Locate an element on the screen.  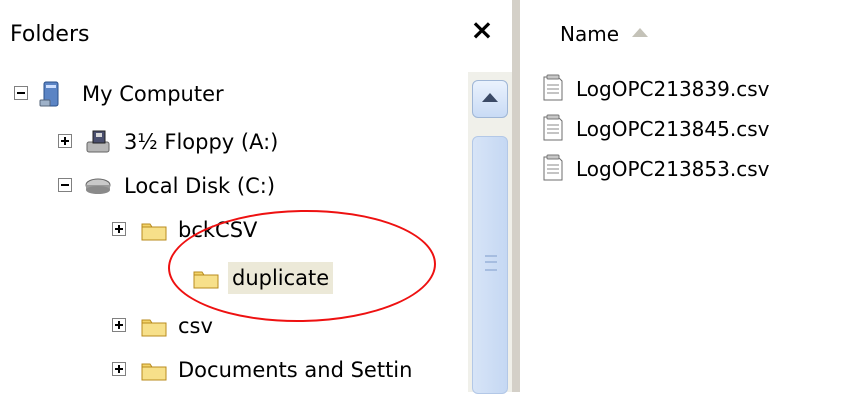
file-name: LogOPC213853.csv is located at coordinates (673, 169).